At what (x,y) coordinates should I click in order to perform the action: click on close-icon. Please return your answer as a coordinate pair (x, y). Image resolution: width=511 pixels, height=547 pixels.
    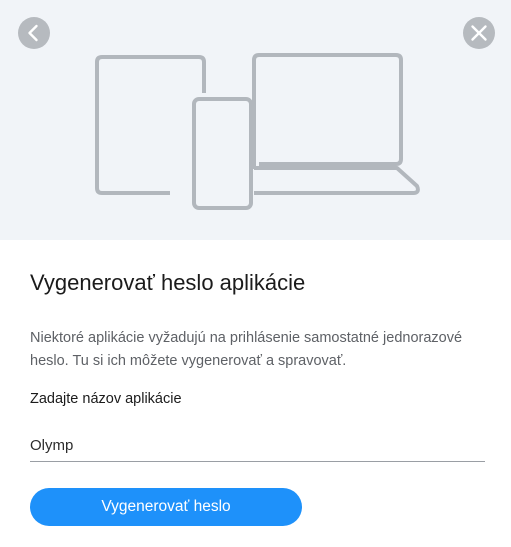
    Looking at the image, I should click on (479, 33).